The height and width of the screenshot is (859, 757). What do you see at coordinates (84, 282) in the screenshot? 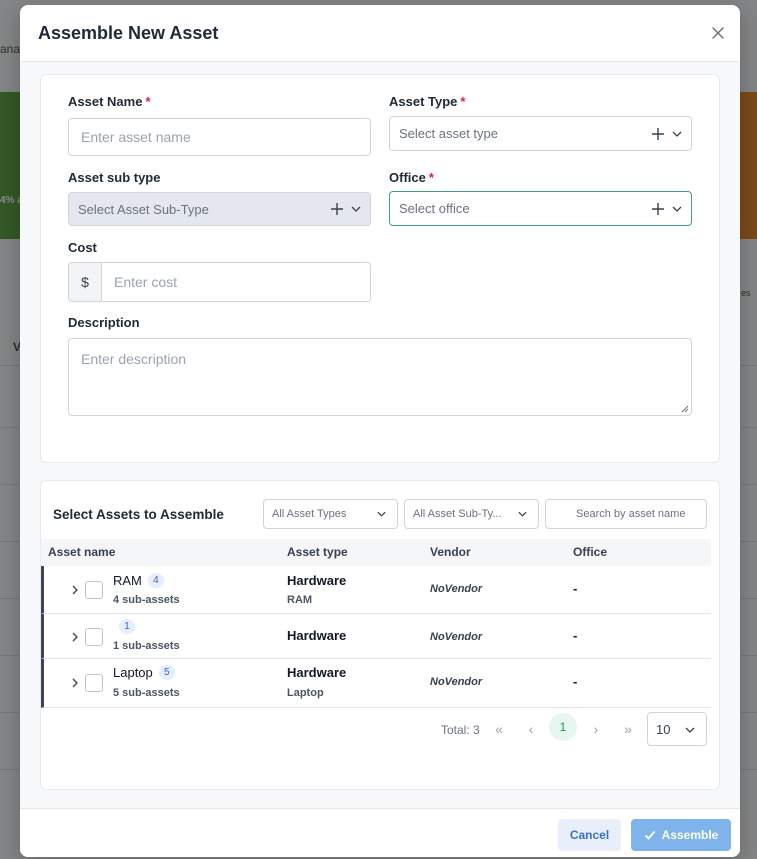
I see `cost-currency-prefix: $` at bounding box center [84, 282].